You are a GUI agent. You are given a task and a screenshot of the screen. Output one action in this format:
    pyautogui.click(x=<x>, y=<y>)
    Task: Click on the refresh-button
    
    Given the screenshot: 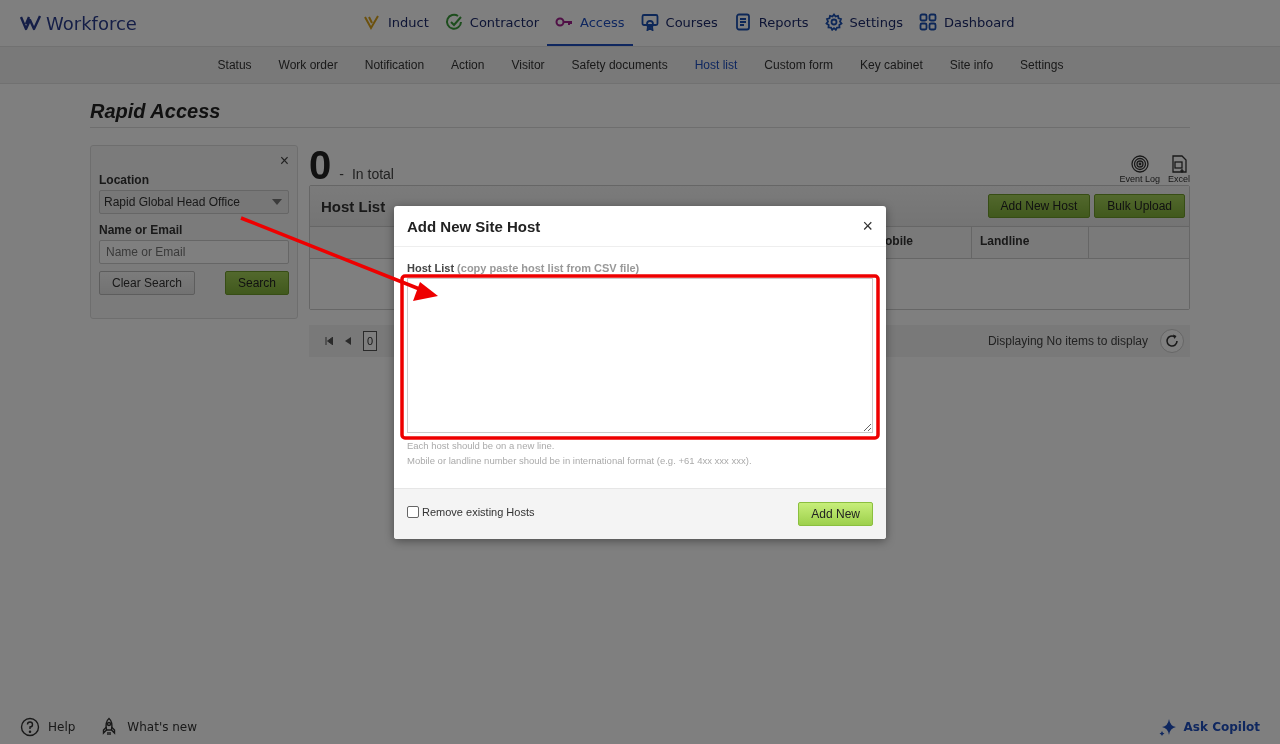 What is the action you would take?
    pyautogui.click(x=1172, y=341)
    